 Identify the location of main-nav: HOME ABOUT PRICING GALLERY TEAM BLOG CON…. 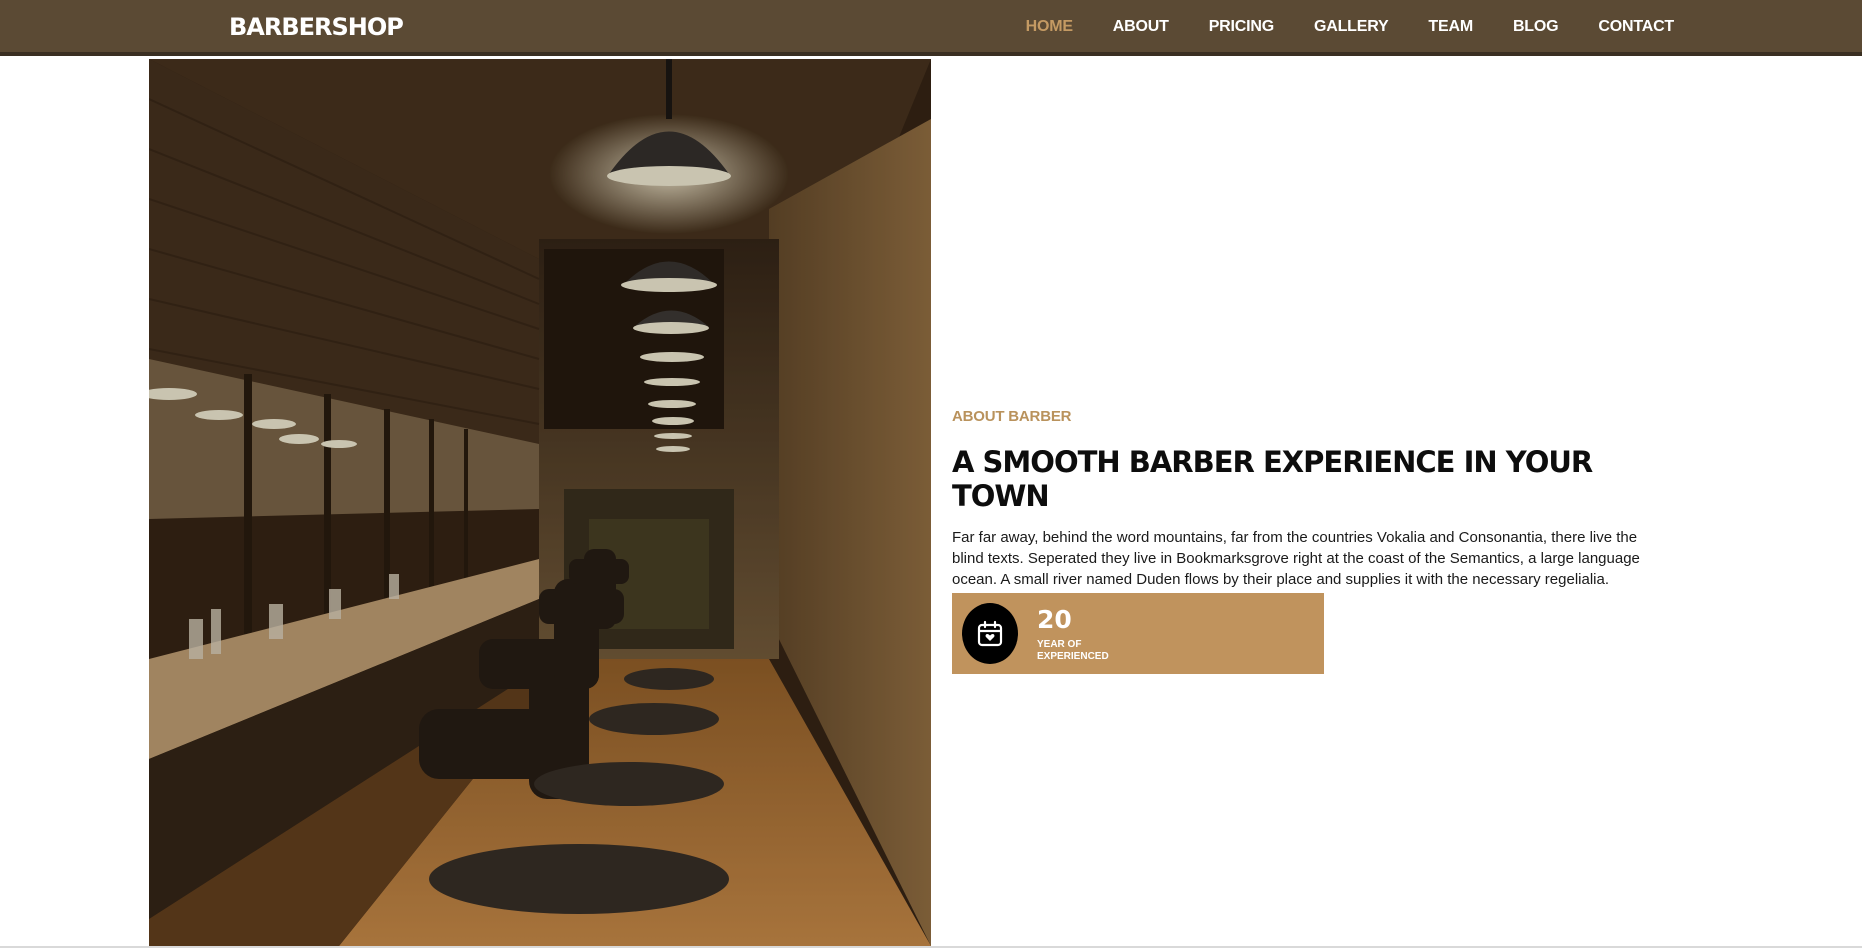
(1350, 27).